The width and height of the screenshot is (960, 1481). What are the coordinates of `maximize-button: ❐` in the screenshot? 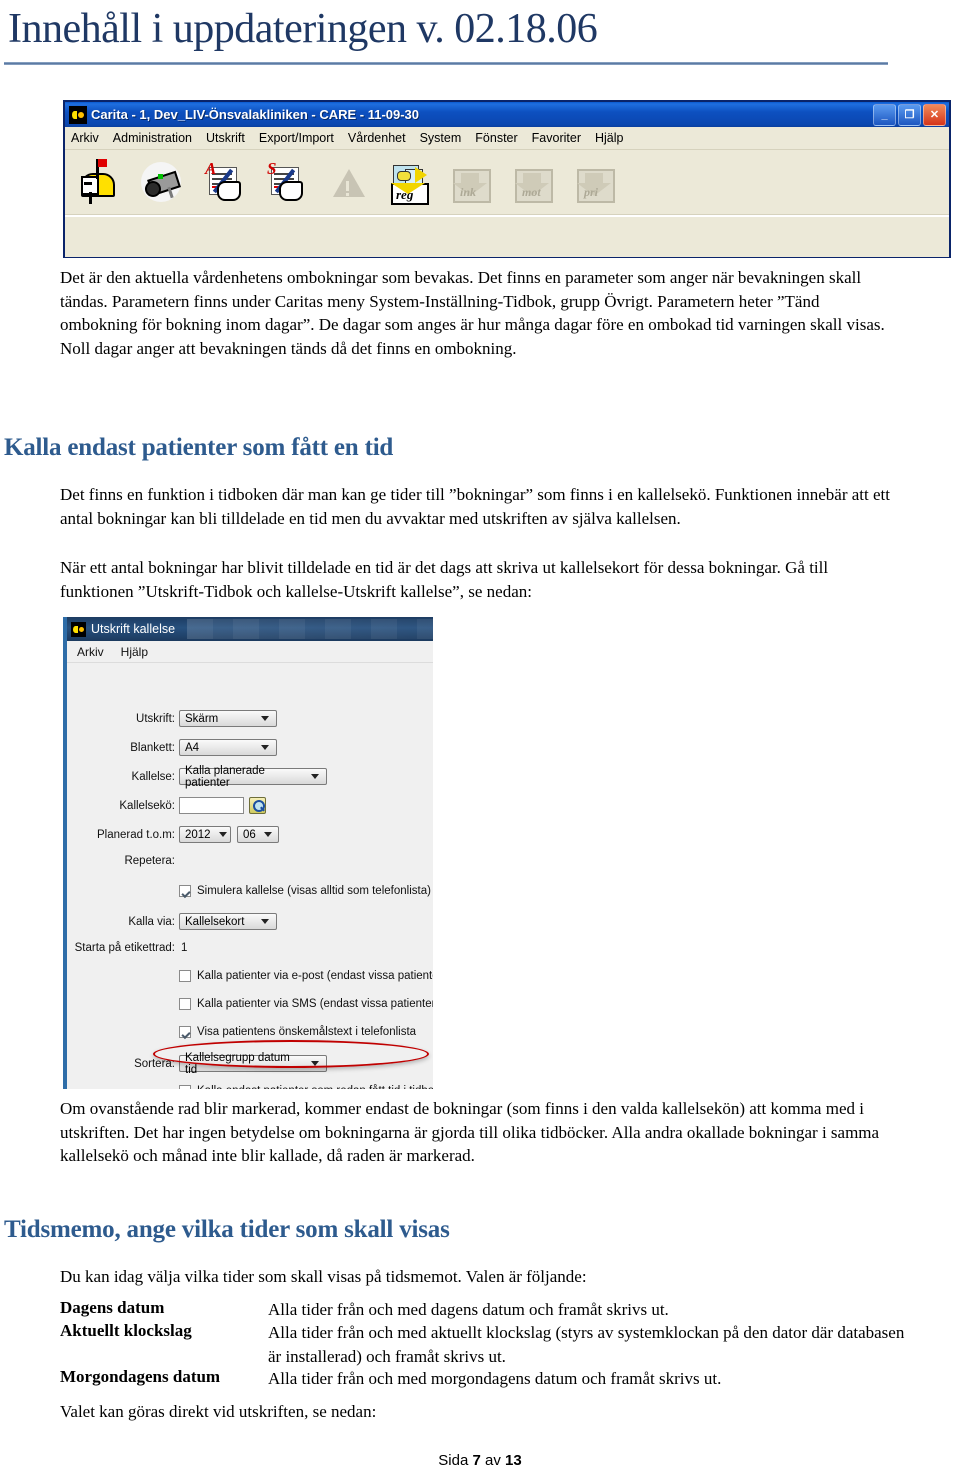 It's located at (909, 115).